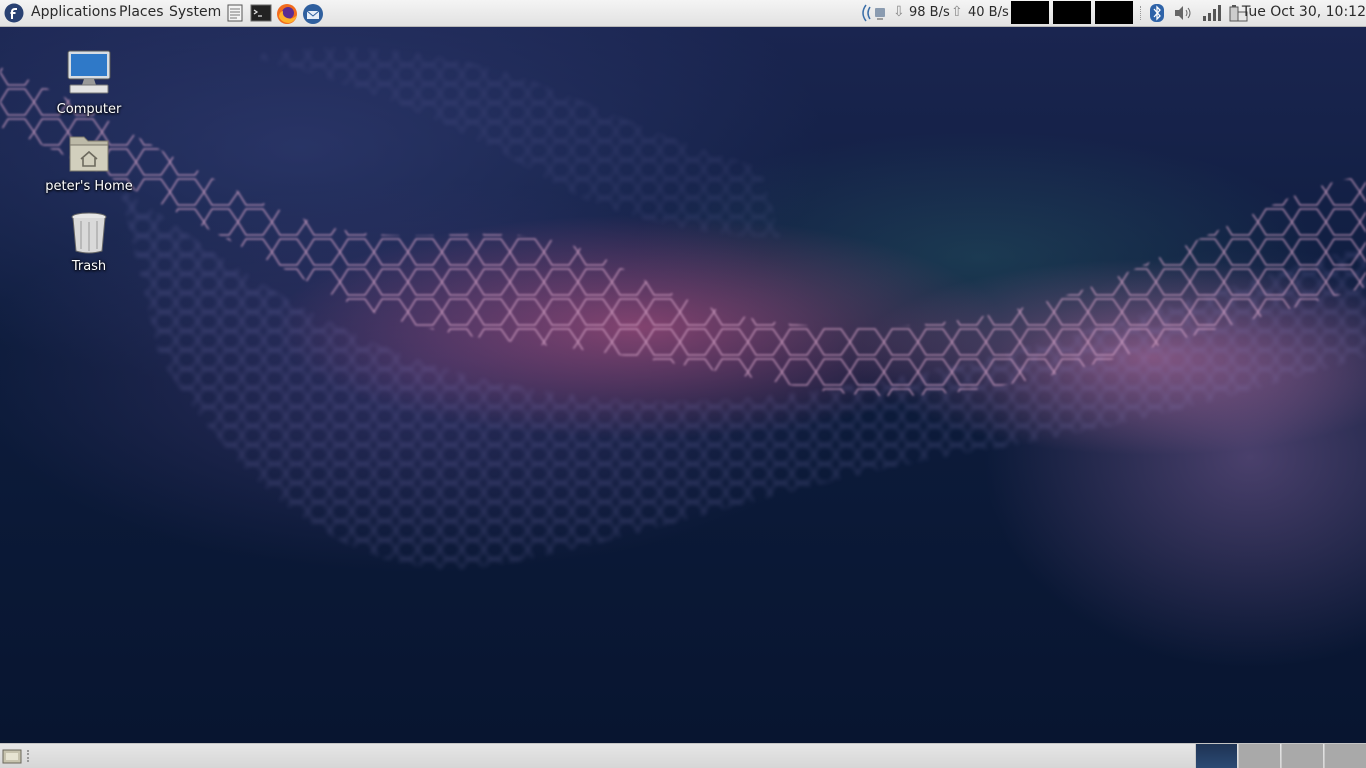 This screenshot has width=1366, height=768. I want to click on volume-icon, so click(1183, 13).